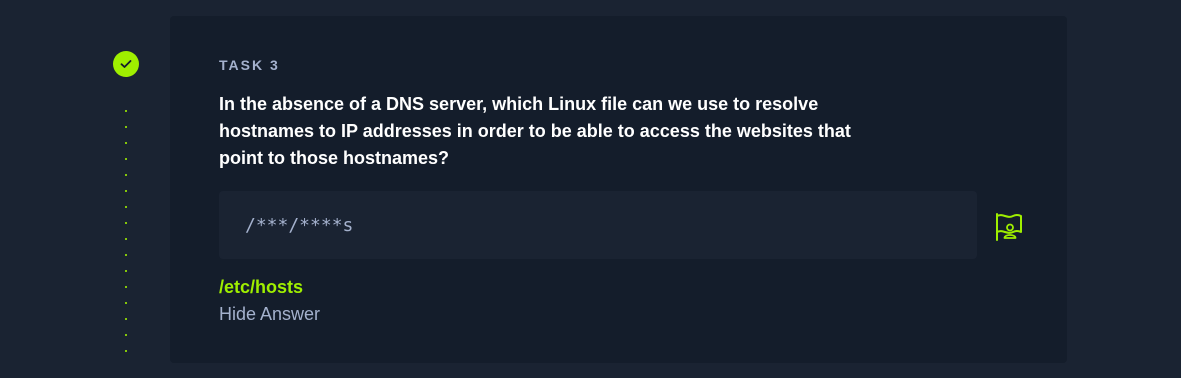  Describe the element at coordinates (269, 314) in the screenshot. I see `hide-answer-link: Hide Answer` at that location.